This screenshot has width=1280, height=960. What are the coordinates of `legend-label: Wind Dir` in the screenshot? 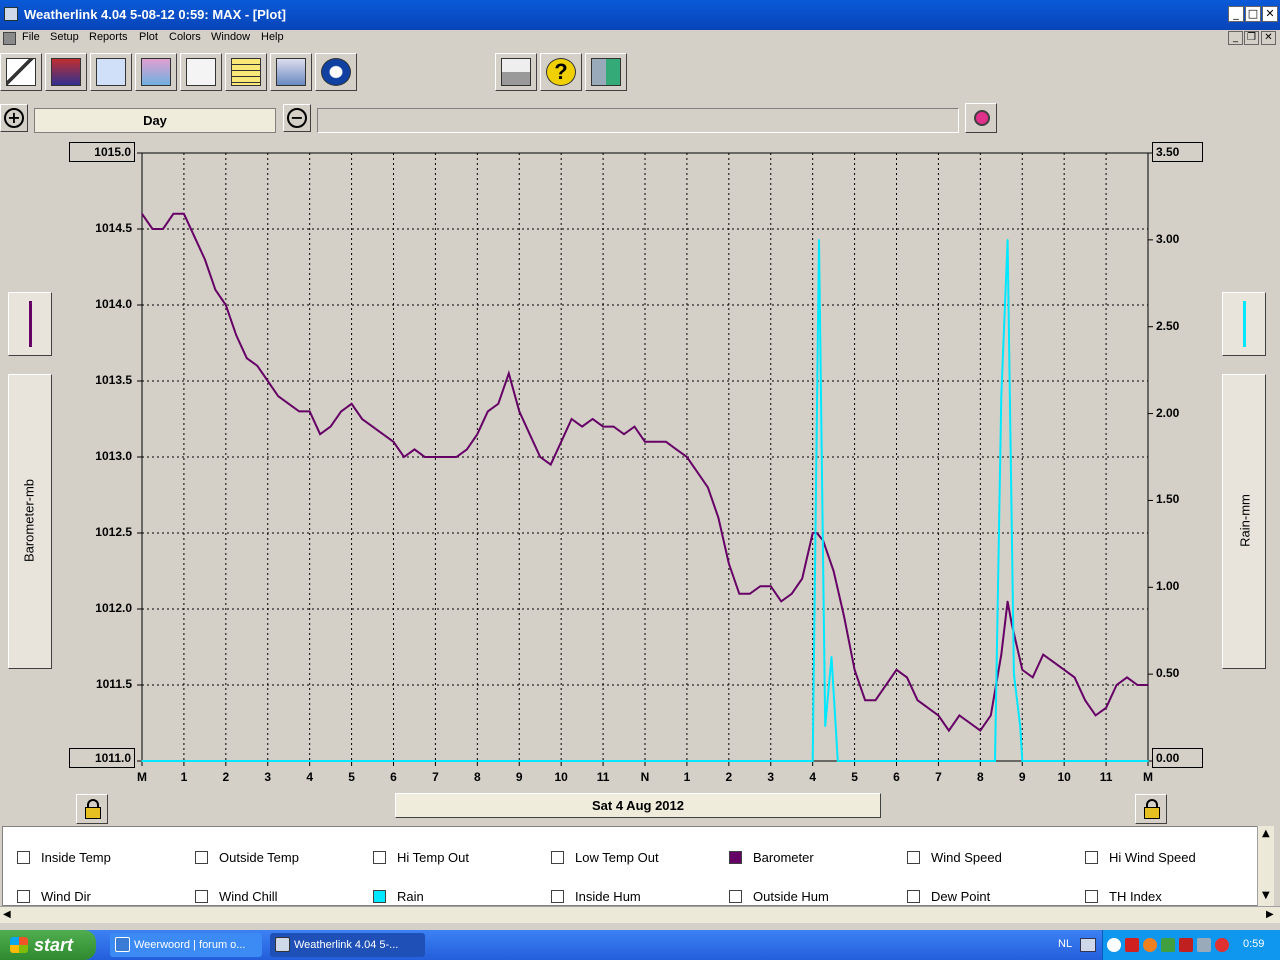 It's located at (66, 896).